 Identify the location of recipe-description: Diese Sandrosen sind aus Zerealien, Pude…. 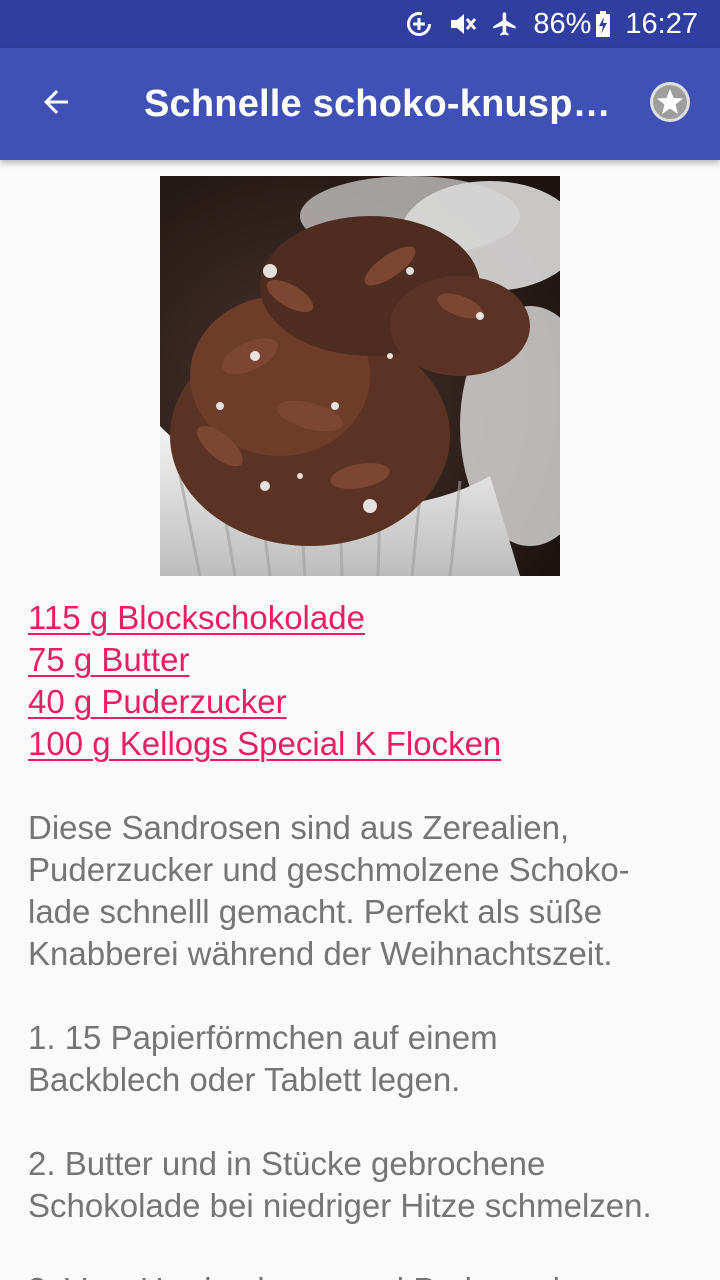
(373, 891).